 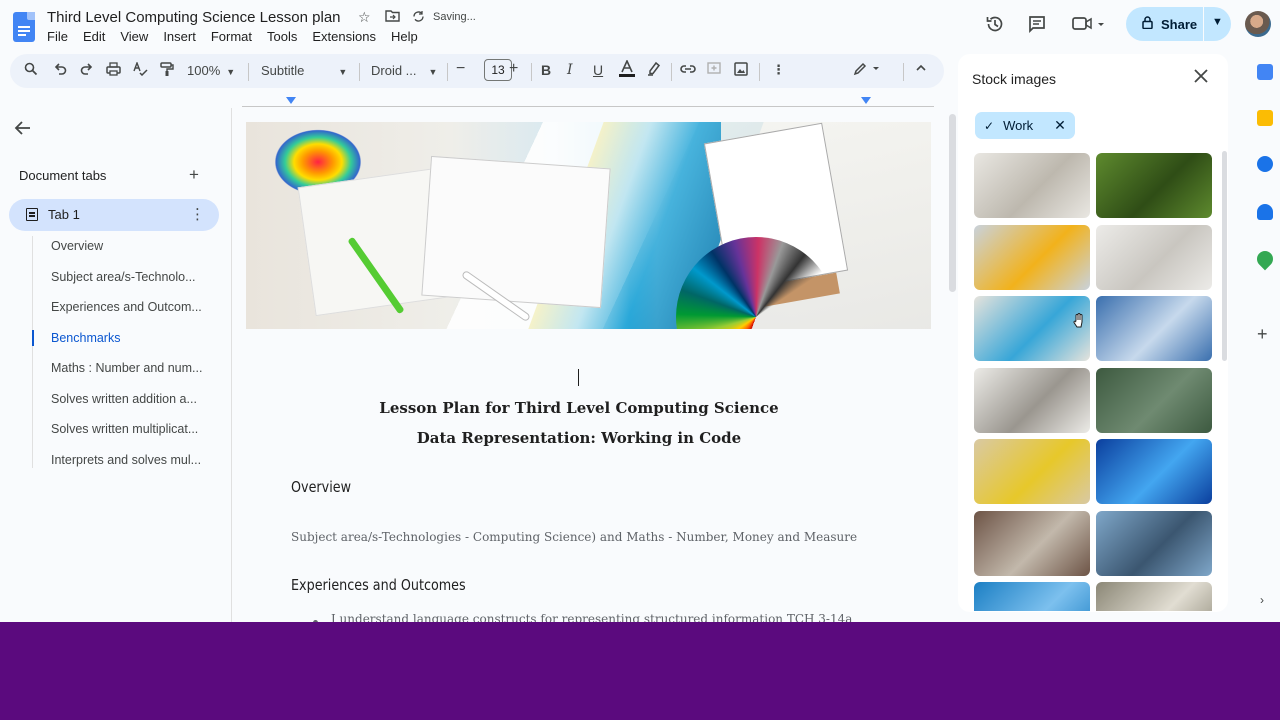 I want to click on menu-help: Help, so click(x=404, y=36).